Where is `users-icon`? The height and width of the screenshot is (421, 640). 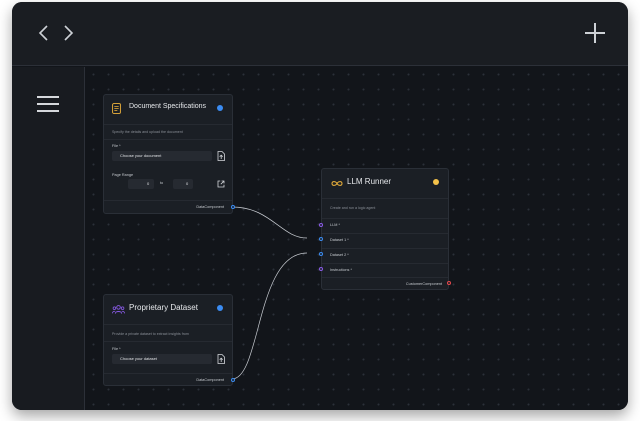 users-icon is located at coordinates (118, 309).